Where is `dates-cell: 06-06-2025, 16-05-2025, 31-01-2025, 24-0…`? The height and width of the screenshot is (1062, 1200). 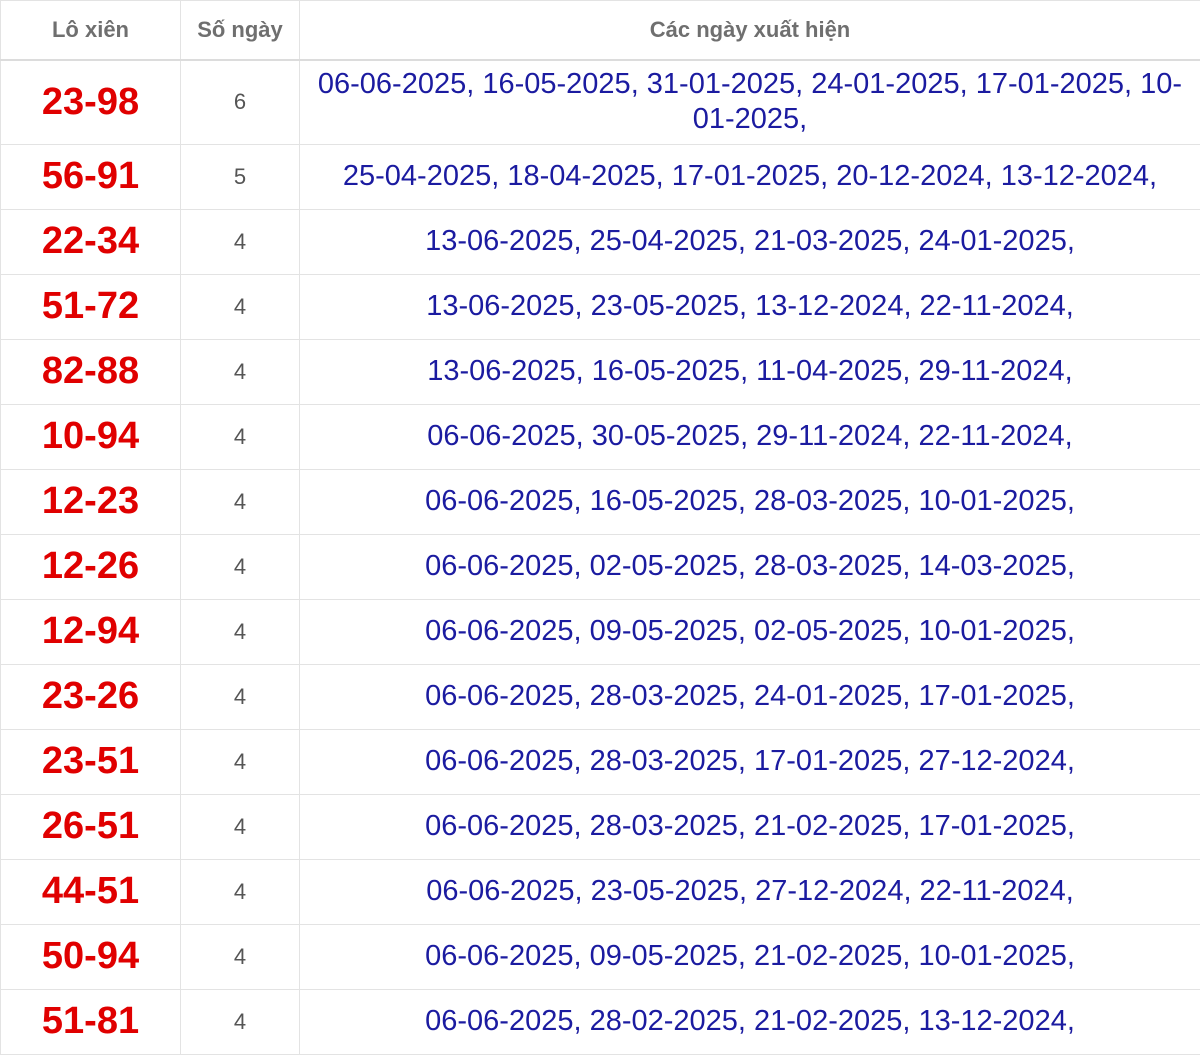 dates-cell: 06-06-2025, 16-05-2025, 31-01-2025, 24-0… is located at coordinates (749, 102).